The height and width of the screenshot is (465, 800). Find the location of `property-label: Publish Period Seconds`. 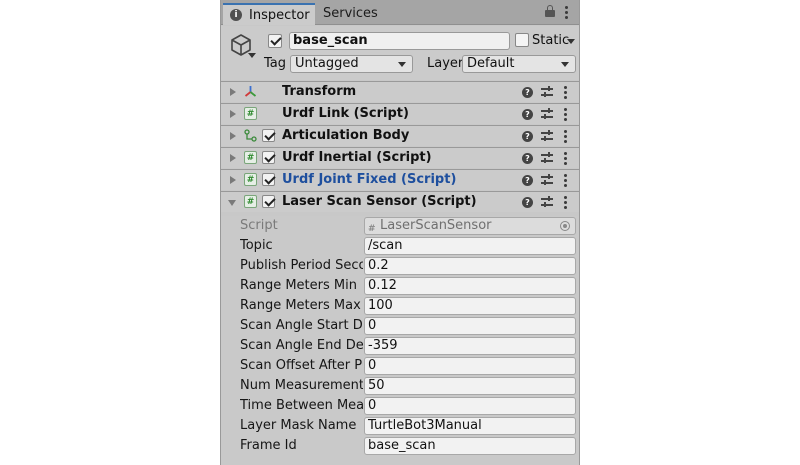

property-label: Publish Period Seconds is located at coordinates (301, 265).